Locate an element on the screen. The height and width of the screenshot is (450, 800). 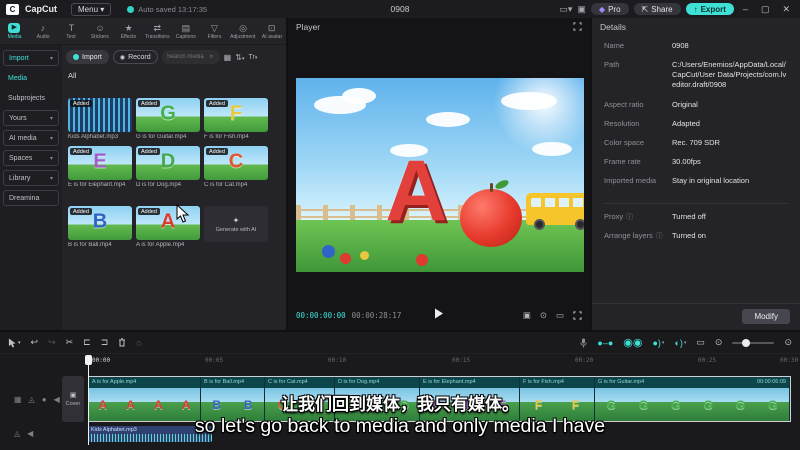
linking-icon: ◉◉ is located at coordinates (632, 342).